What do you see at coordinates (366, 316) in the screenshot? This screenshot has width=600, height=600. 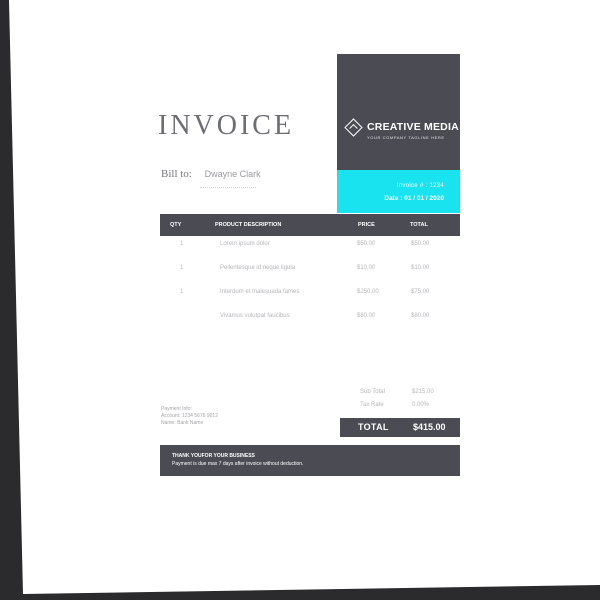 I see `row-price: $80.00` at bounding box center [366, 316].